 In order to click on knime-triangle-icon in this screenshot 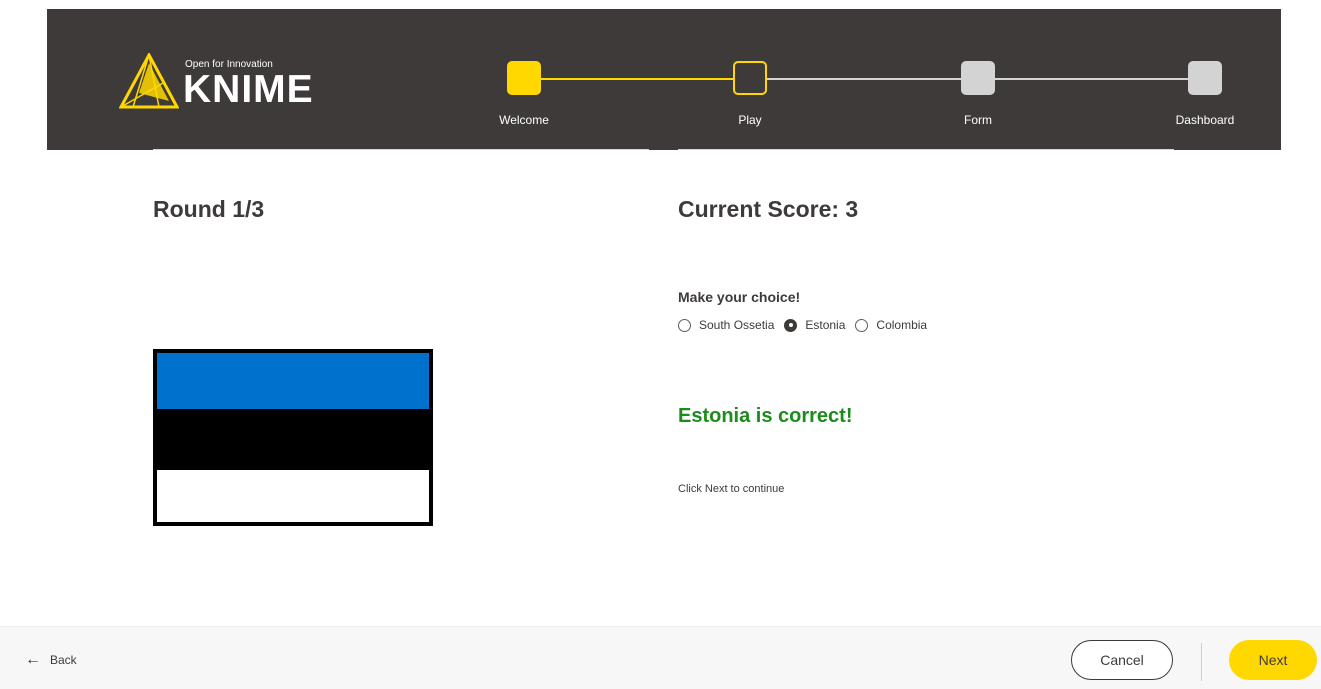, I will do `click(149, 81)`.